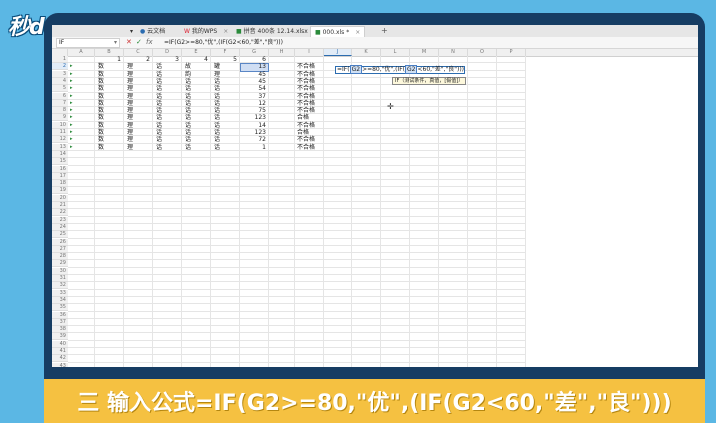  Describe the element at coordinates (60, 132) in the screenshot. I see `row-header-11: 11` at that location.